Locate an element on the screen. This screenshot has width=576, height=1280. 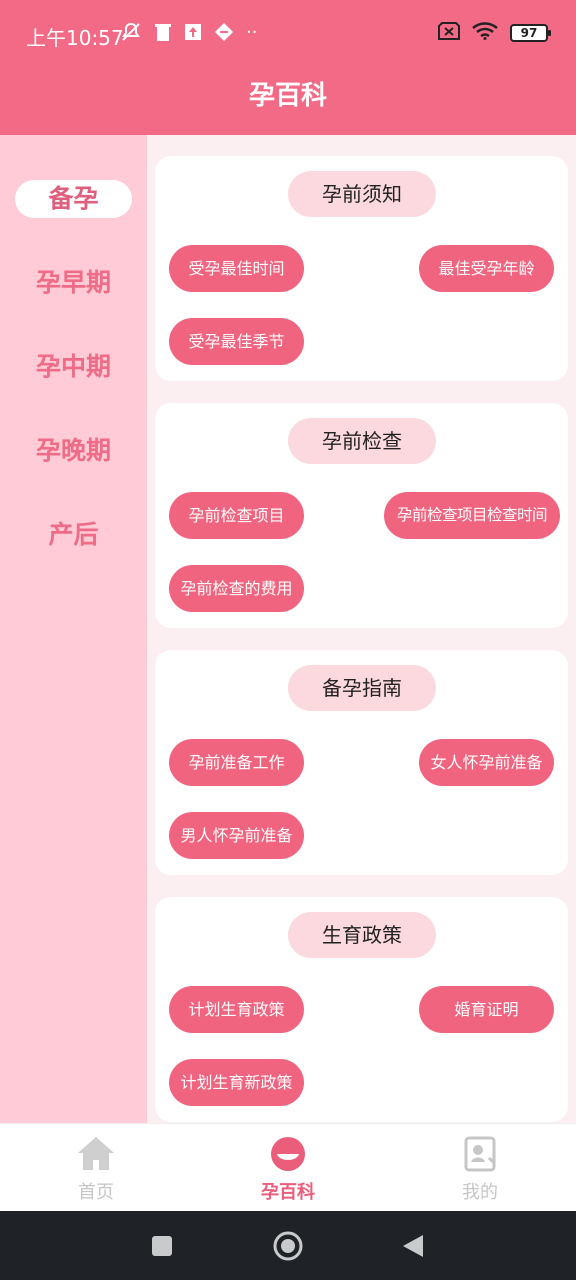
topic-tag: 受孕最佳季节 is located at coordinates (236, 341).